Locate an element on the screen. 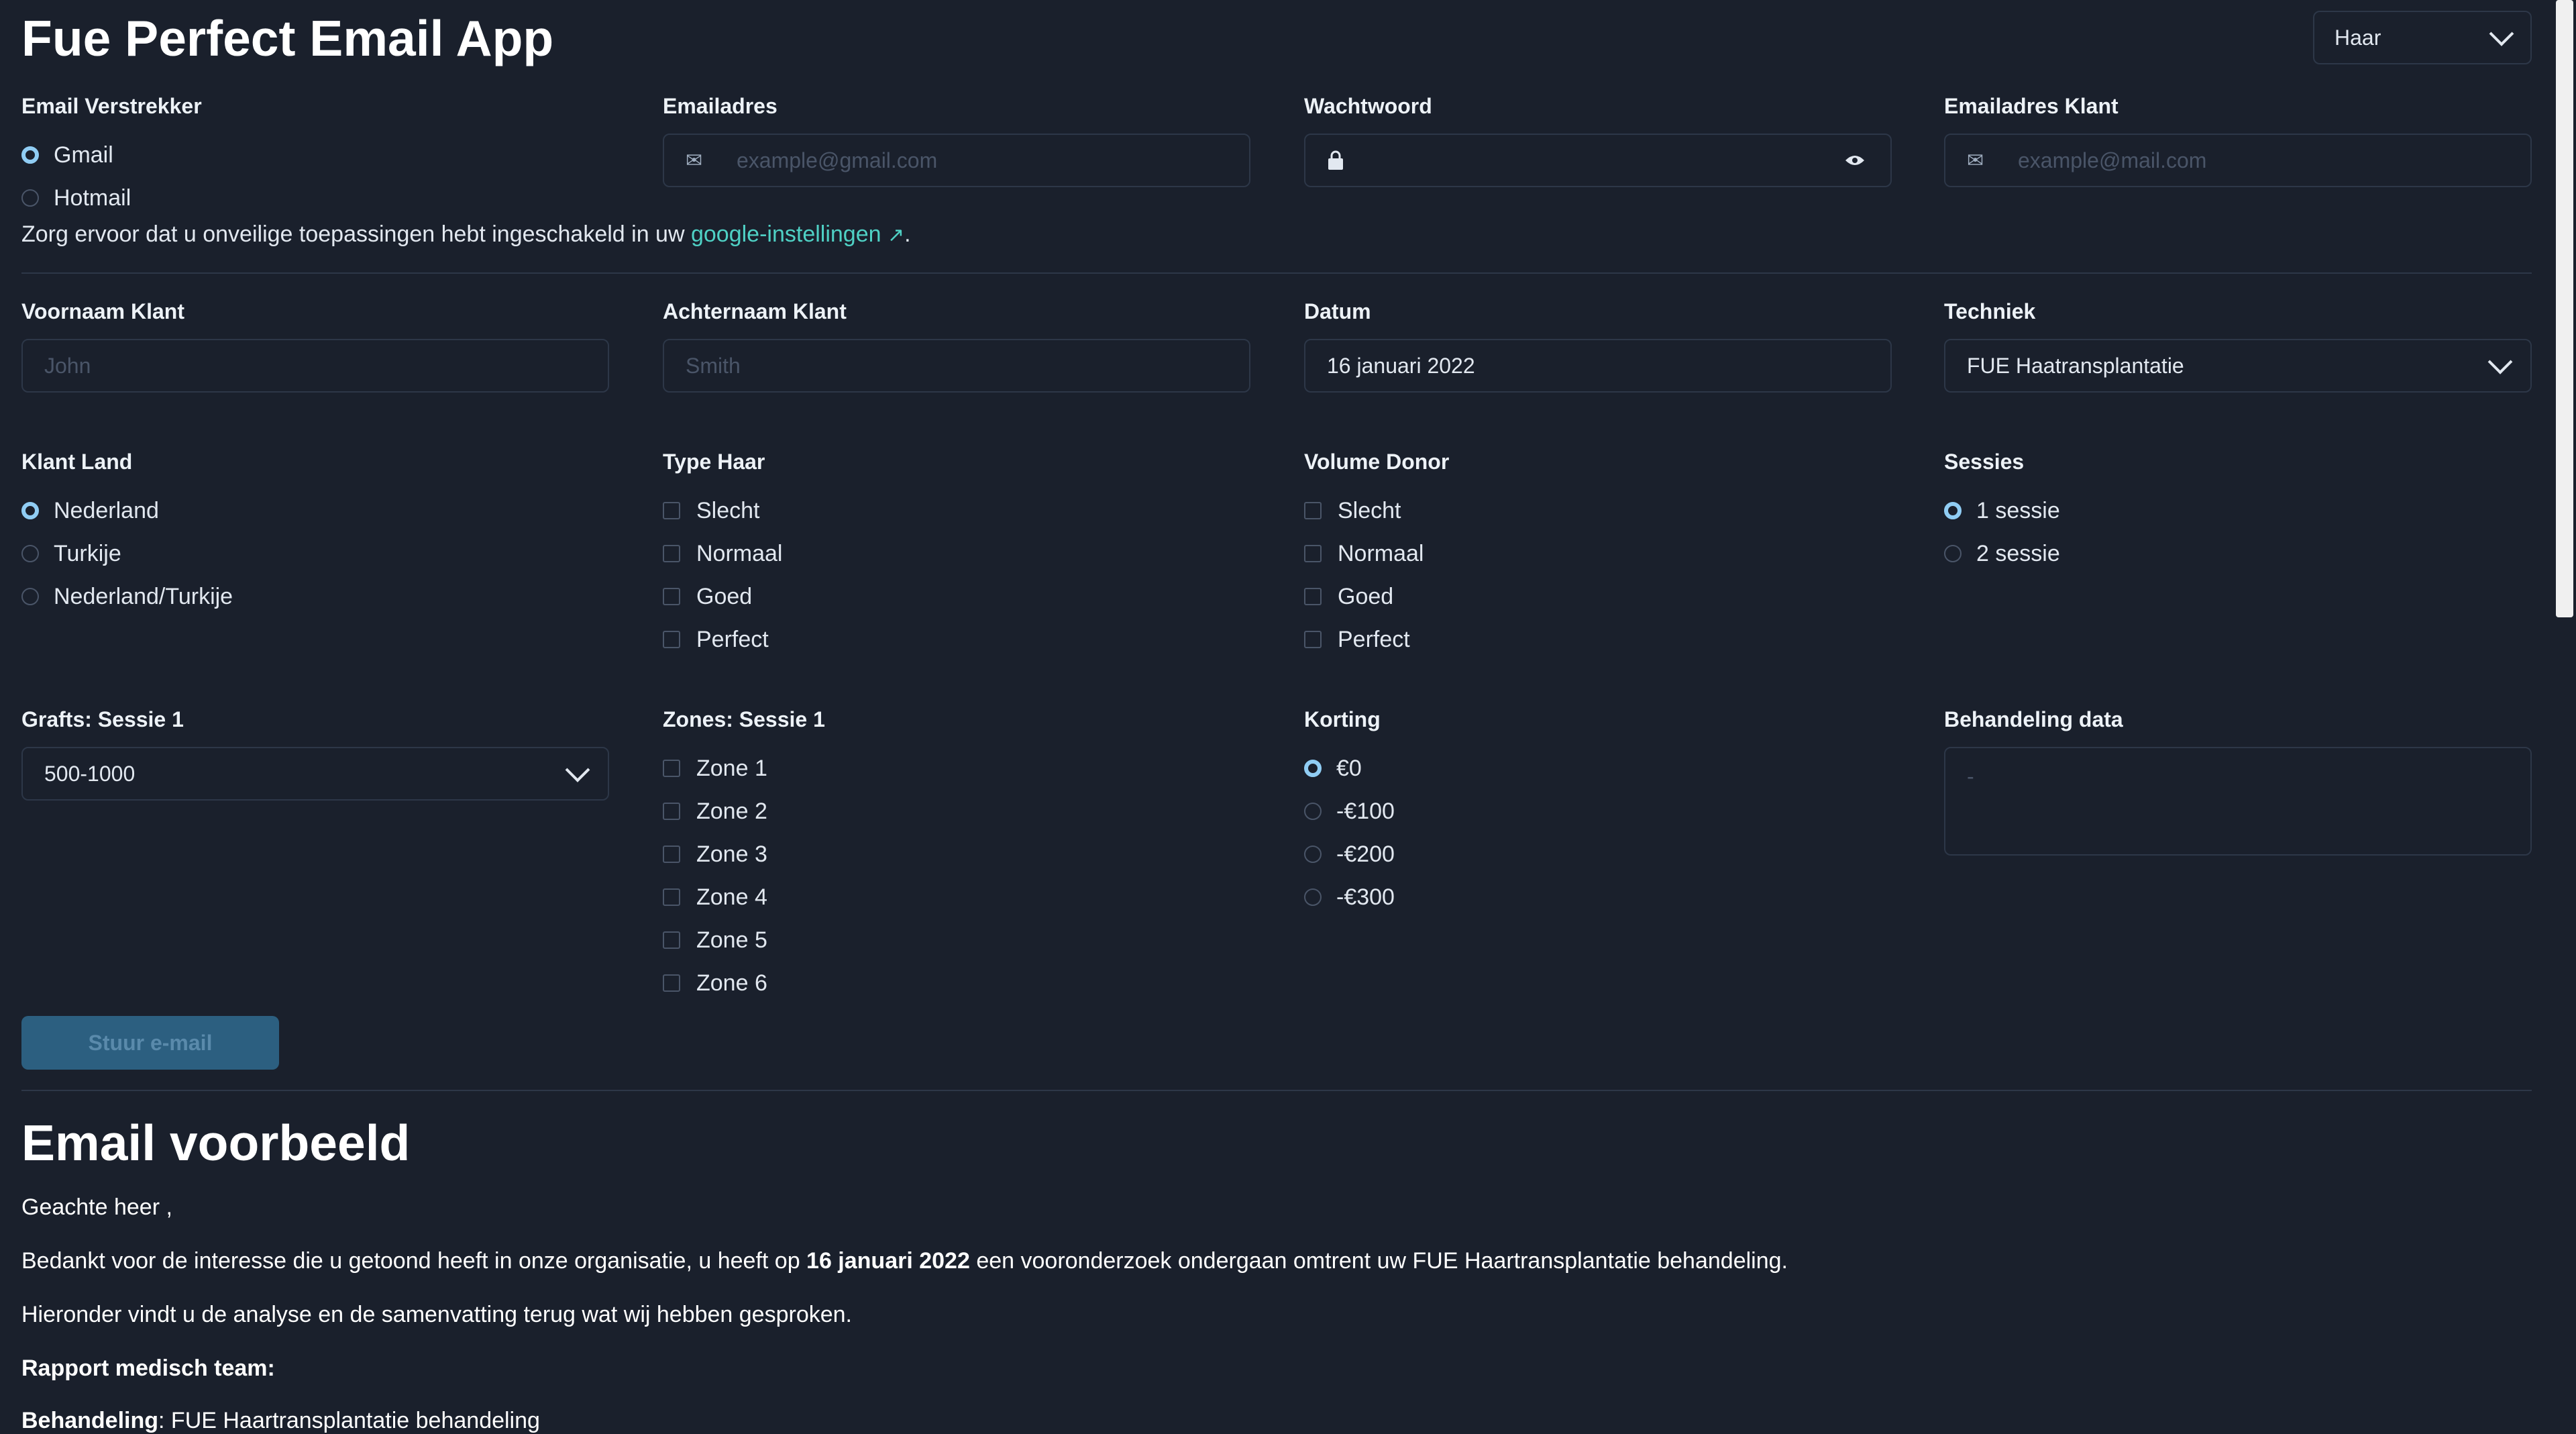 This screenshot has width=2576, height=1434. last-name-field: Smith is located at coordinates (956, 366).